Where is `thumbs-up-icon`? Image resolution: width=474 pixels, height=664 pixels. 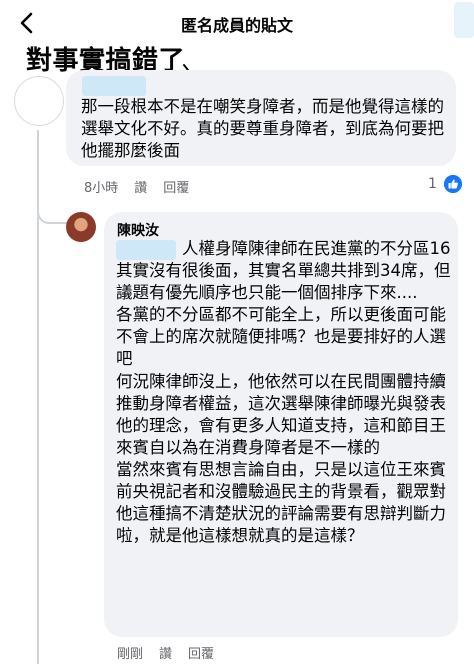
thumbs-up-icon is located at coordinates (453, 184).